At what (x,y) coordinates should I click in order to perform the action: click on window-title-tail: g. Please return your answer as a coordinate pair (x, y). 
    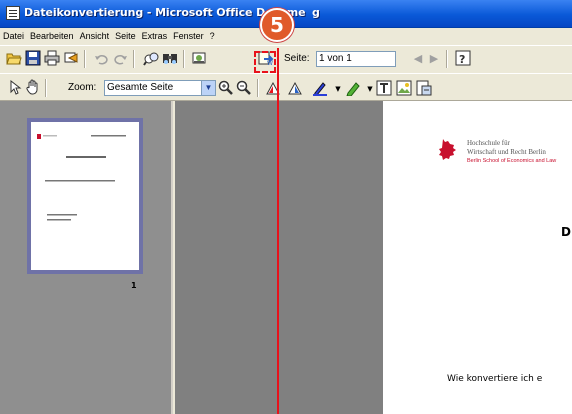
    Looking at the image, I should click on (316, 12).